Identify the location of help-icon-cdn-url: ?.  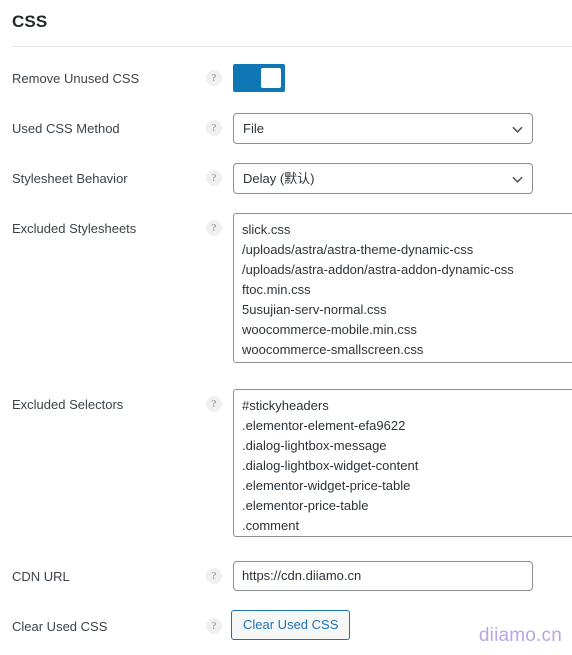
(214, 576).